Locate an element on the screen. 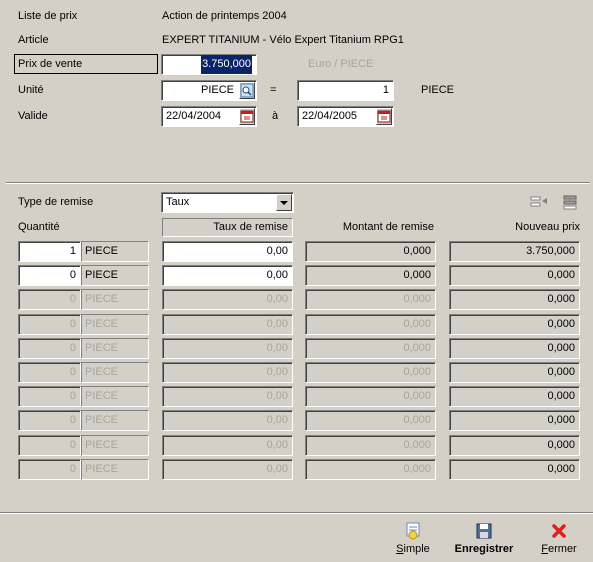 This screenshot has height=562, width=593. new-price-cell: 3.750,000 is located at coordinates (514, 251).